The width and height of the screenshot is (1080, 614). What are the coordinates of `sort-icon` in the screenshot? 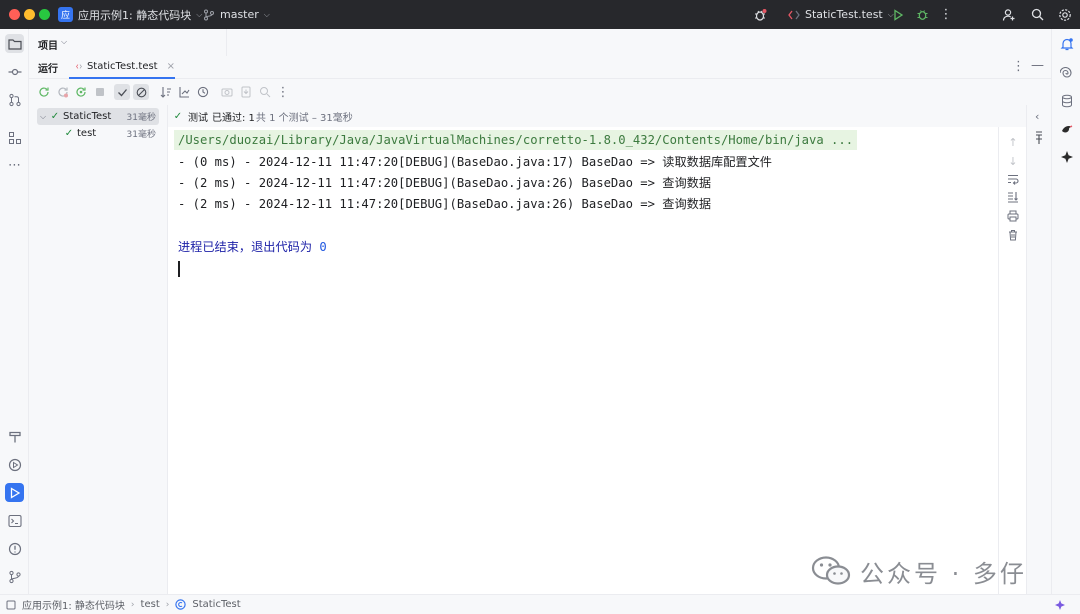 It's located at (165, 92).